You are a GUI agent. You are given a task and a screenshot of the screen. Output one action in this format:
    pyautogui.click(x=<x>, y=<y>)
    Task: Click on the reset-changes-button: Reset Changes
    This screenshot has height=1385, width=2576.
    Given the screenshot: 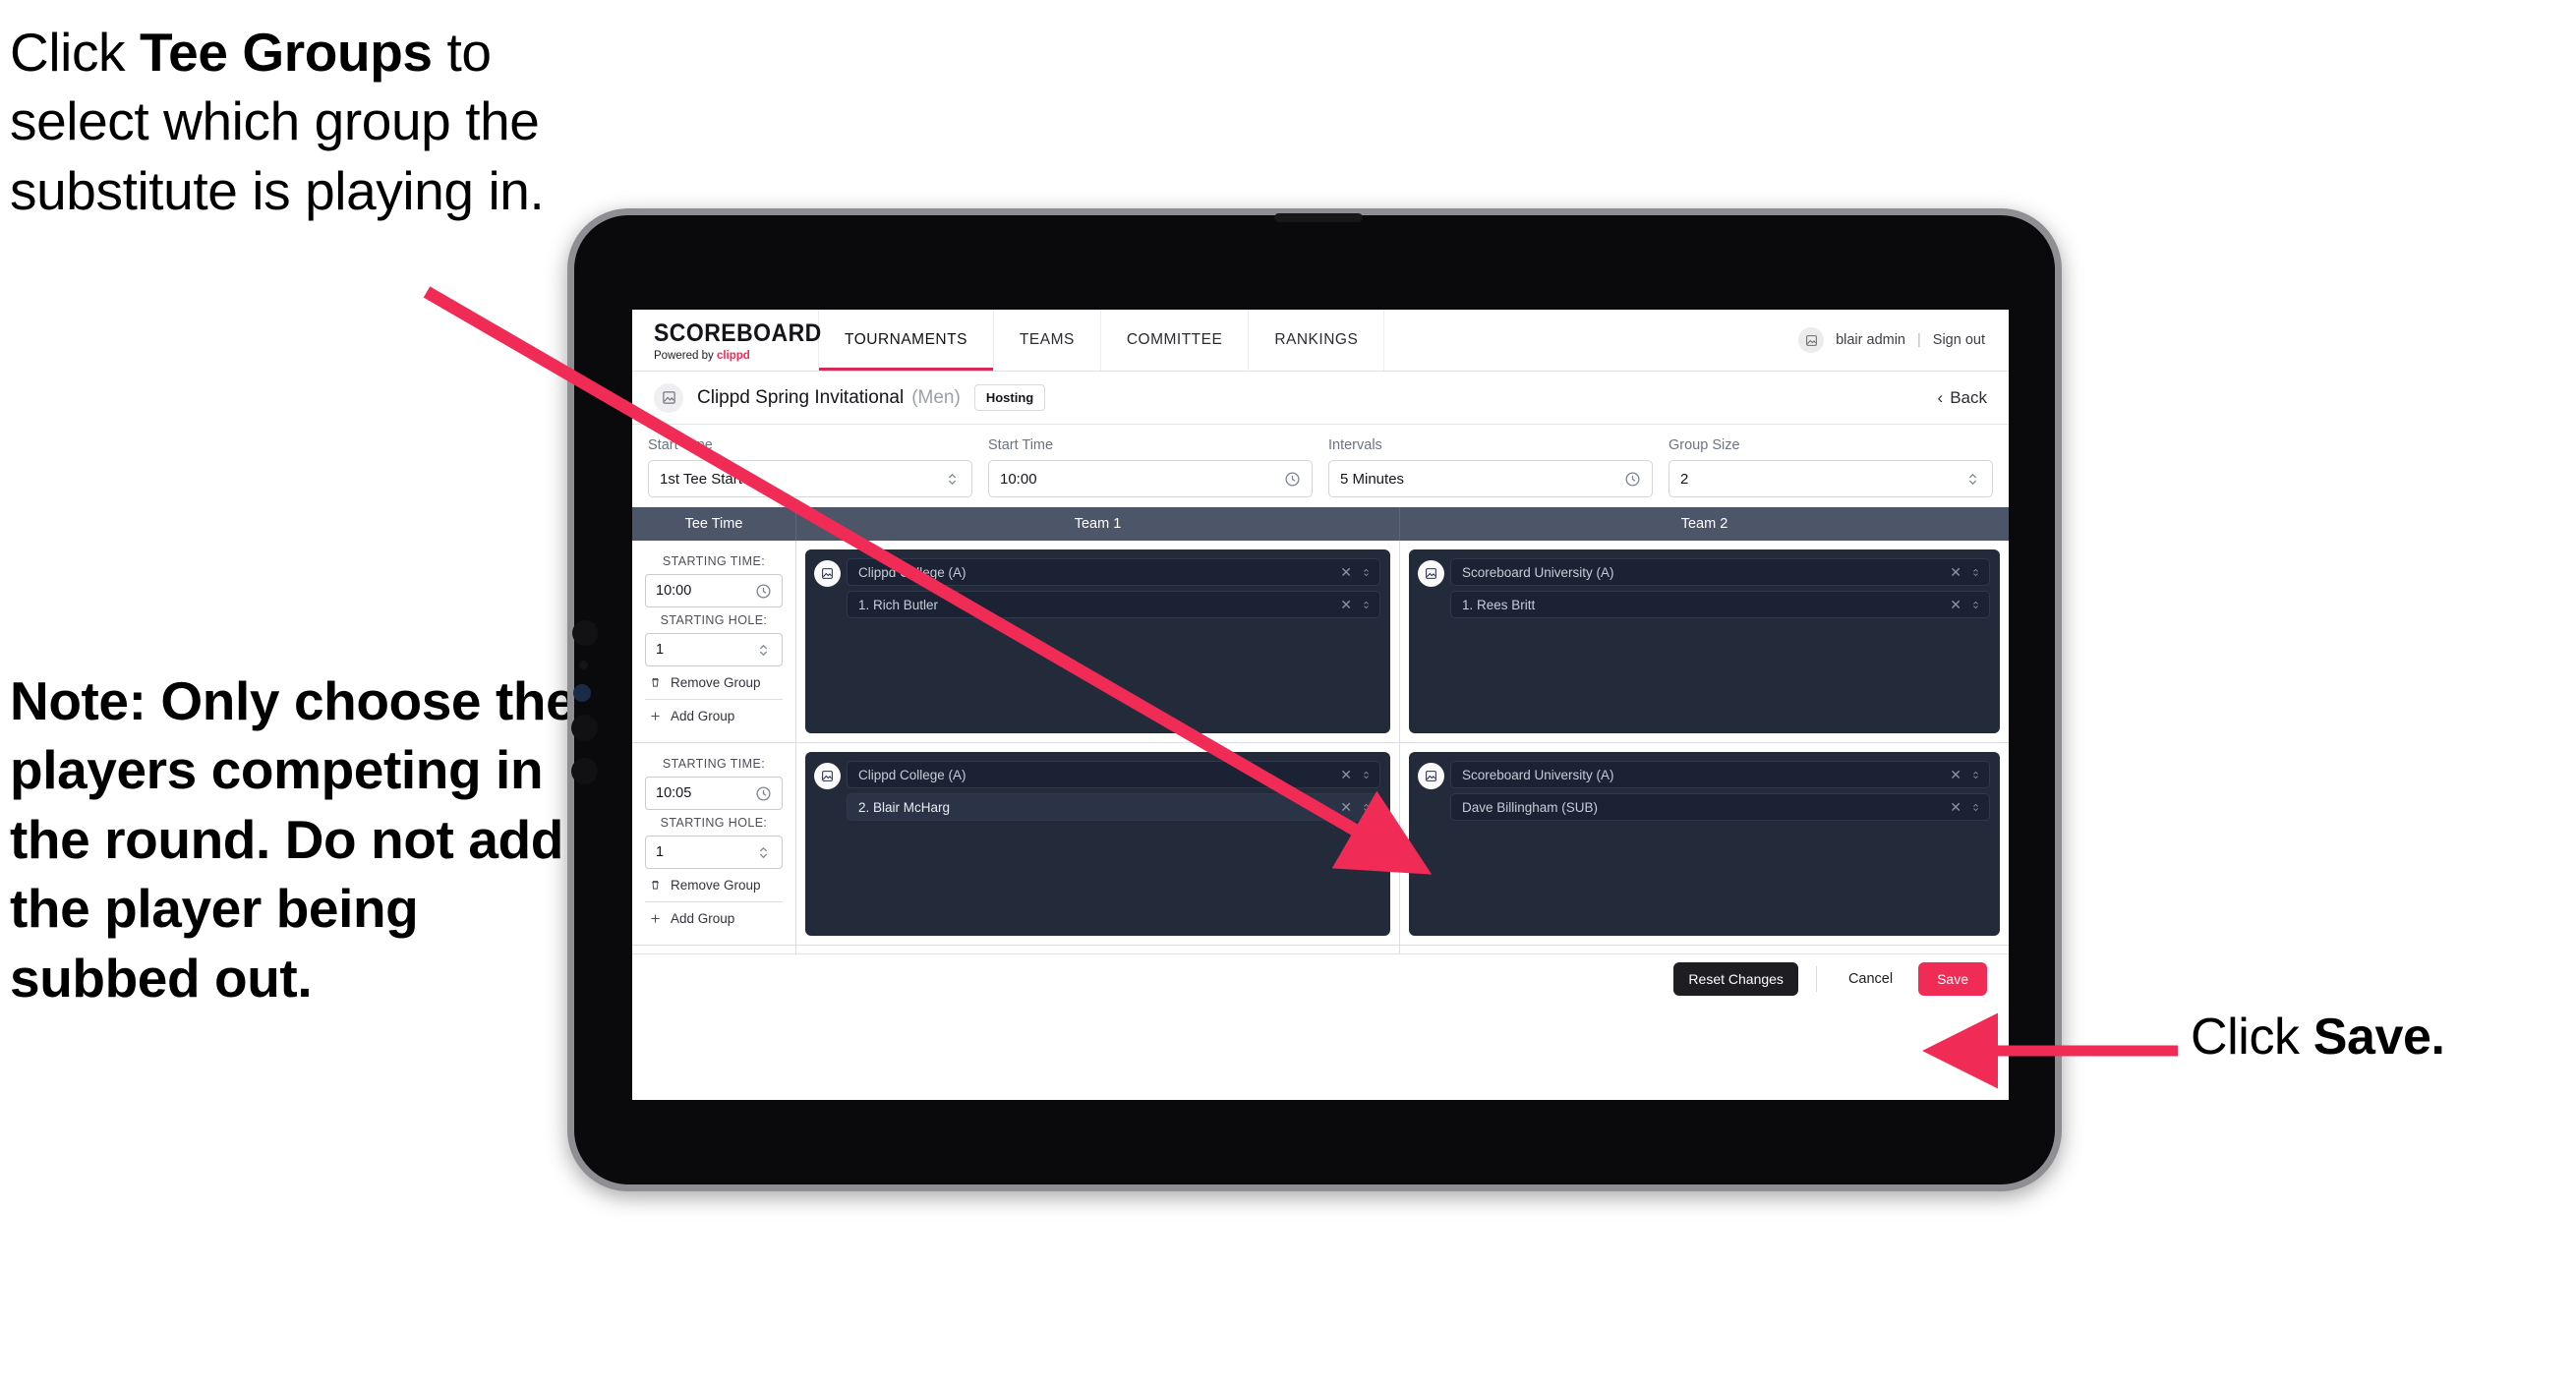 What is the action you would take?
    pyautogui.click(x=1735, y=979)
    